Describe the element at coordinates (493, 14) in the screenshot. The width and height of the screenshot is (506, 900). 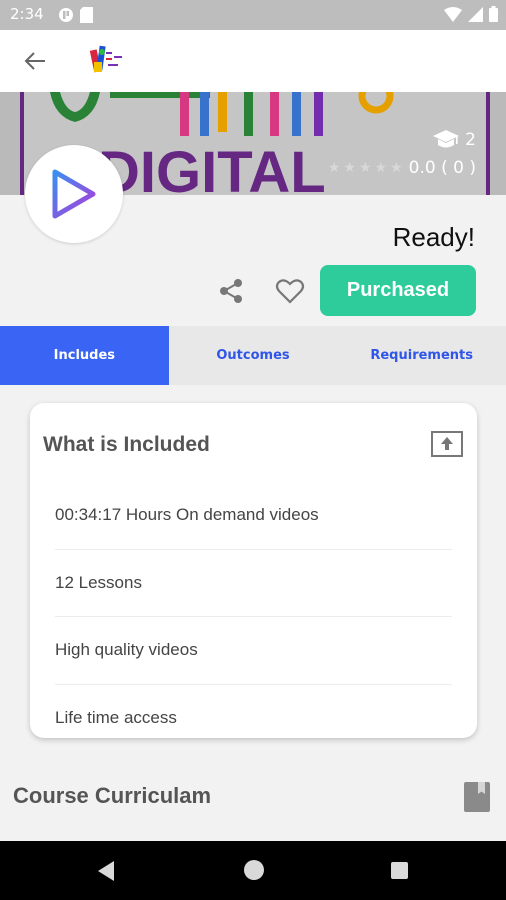
I see `battery-icon` at that location.